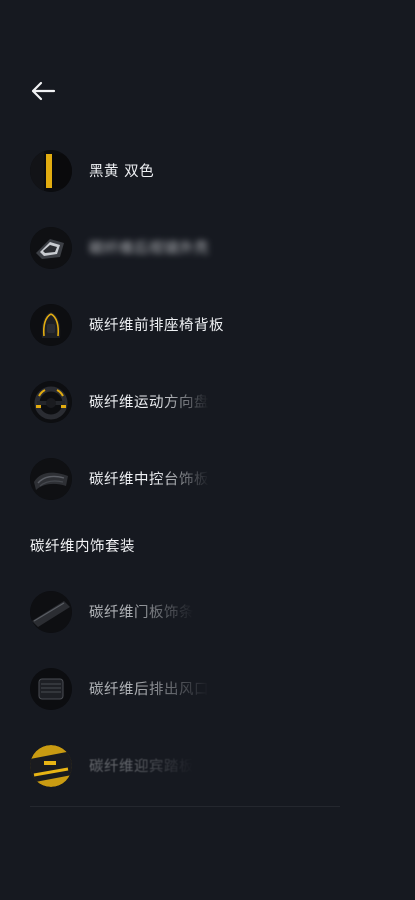 This screenshot has height=900, width=415. I want to click on mirror-cover-thumb-icon, so click(51, 247).